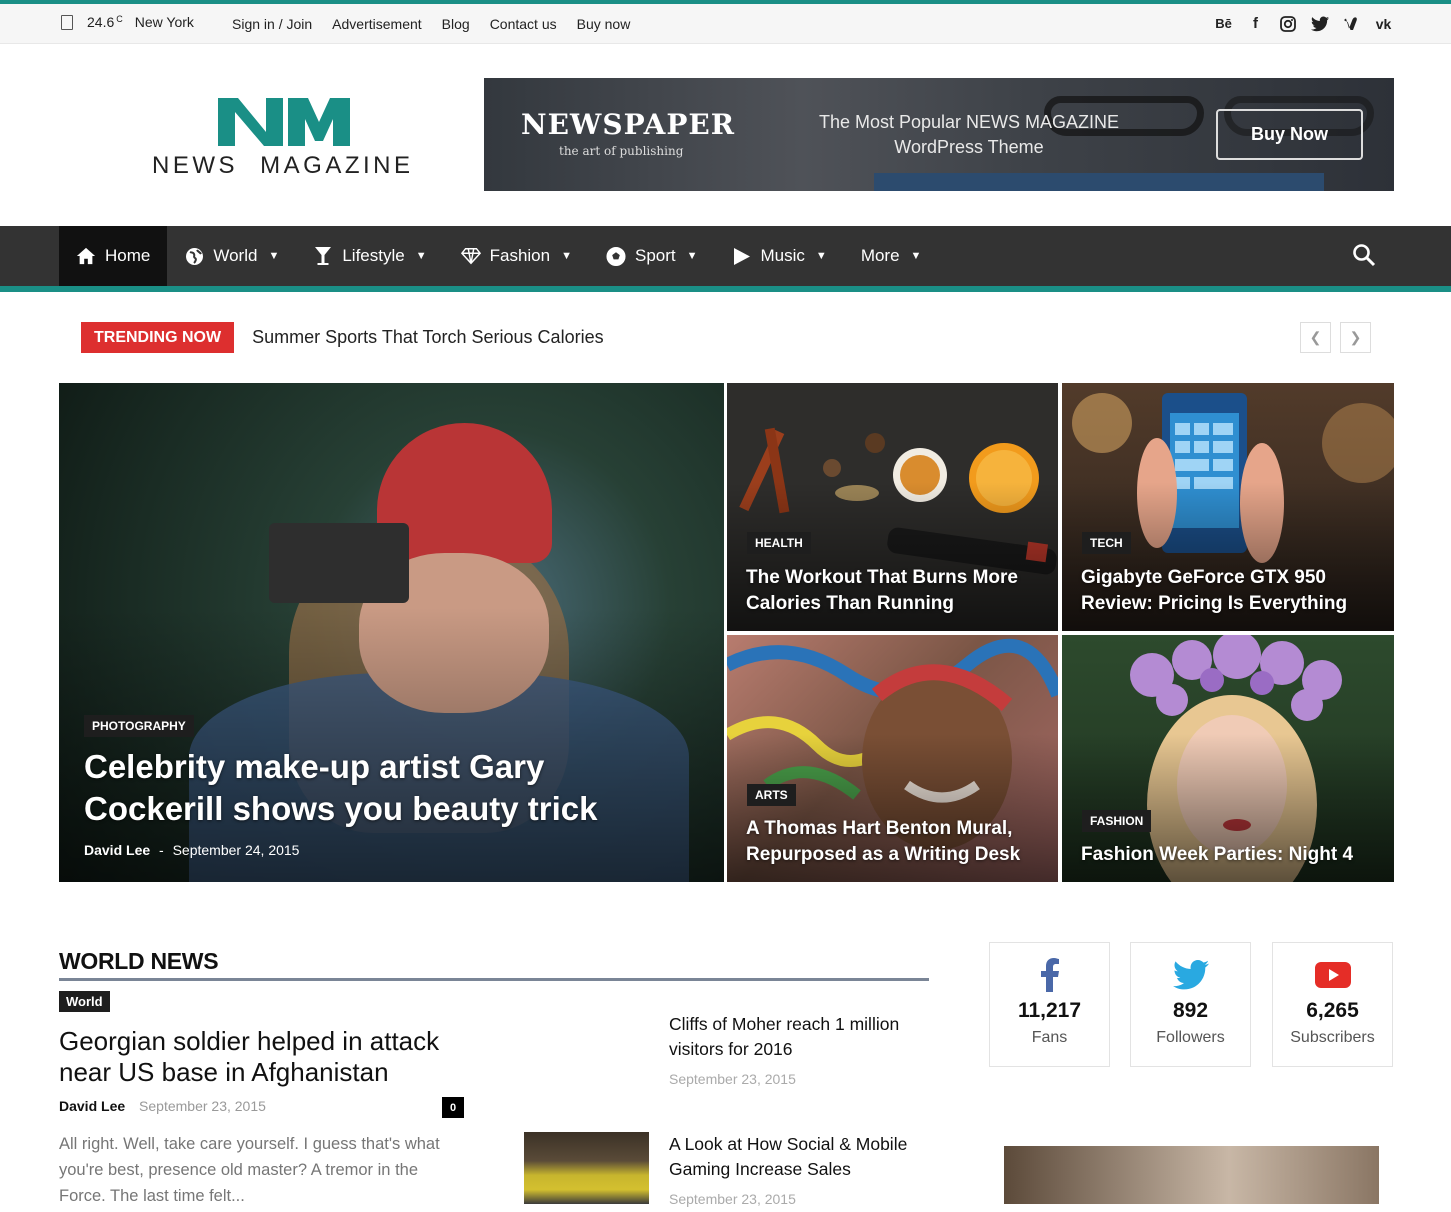 The height and width of the screenshot is (1212, 1451). I want to click on nav-world: World ▼, so click(231, 256).